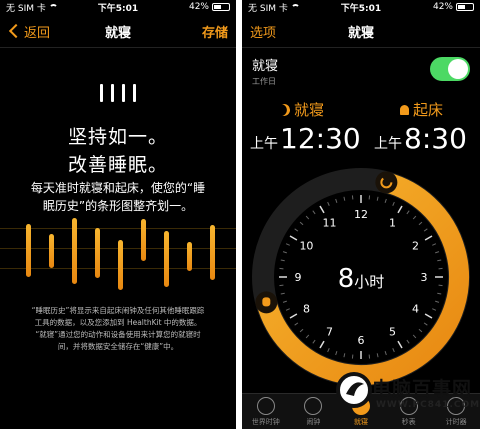  Describe the element at coordinates (117, 151) in the screenshot. I see `hero-heading: 坚持如一。 改善睡眠。` at that location.